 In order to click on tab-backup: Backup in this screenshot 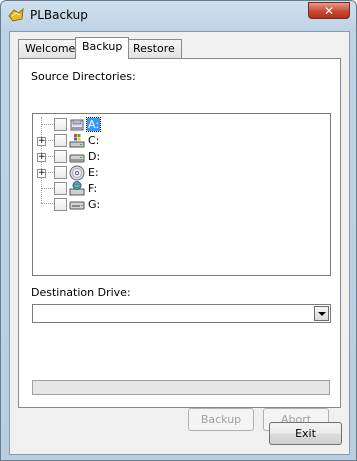, I will do `click(102, 48)`.